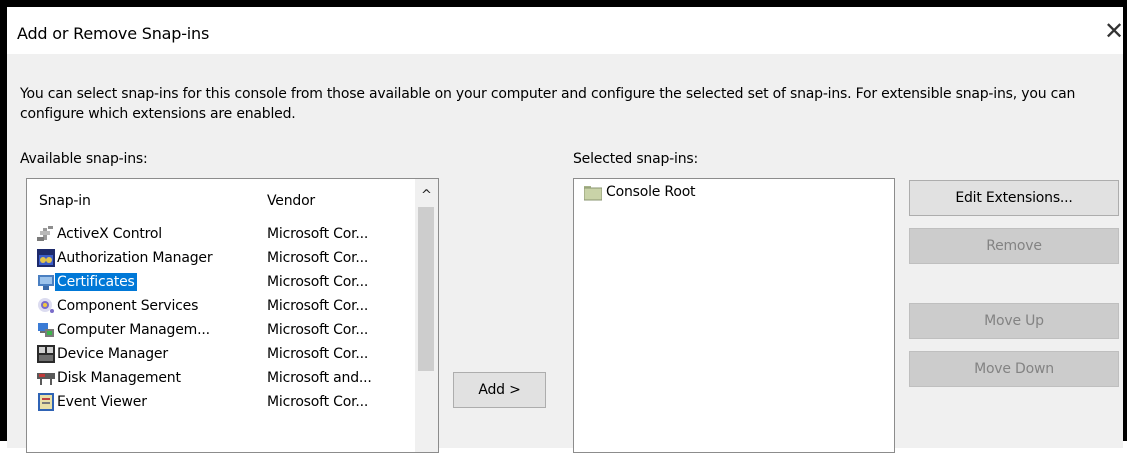 The width and height of the screenshot is (1127, 453). What do you see at coordinates (45, 233) in the screenshot?
I see `activex-icon` at bounding box center [45, 233].